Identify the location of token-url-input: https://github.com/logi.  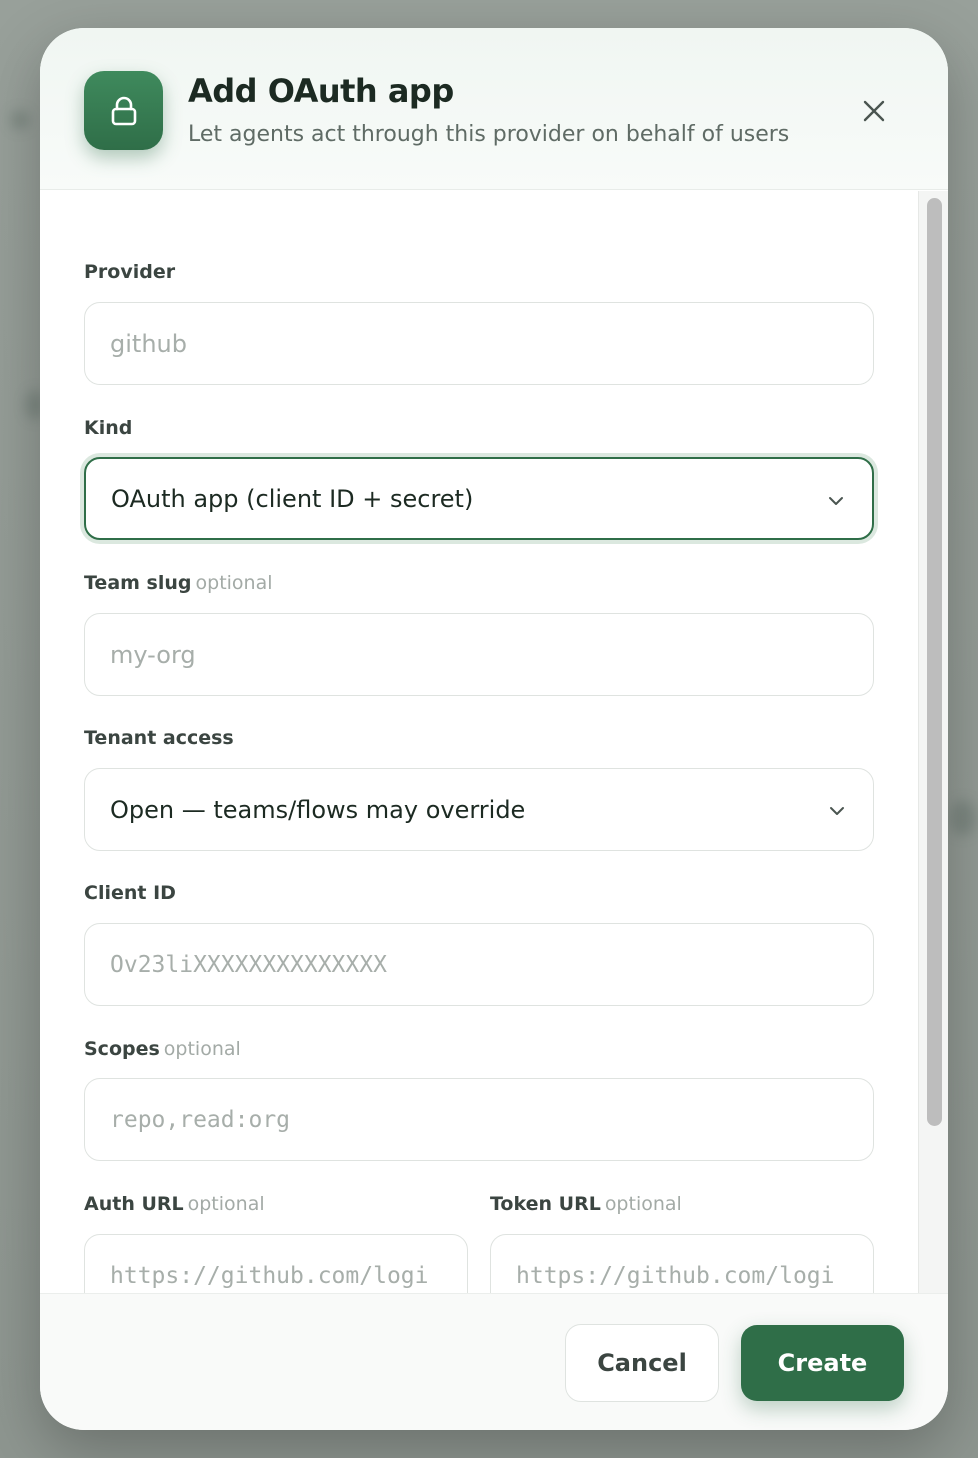
(682, 1263).